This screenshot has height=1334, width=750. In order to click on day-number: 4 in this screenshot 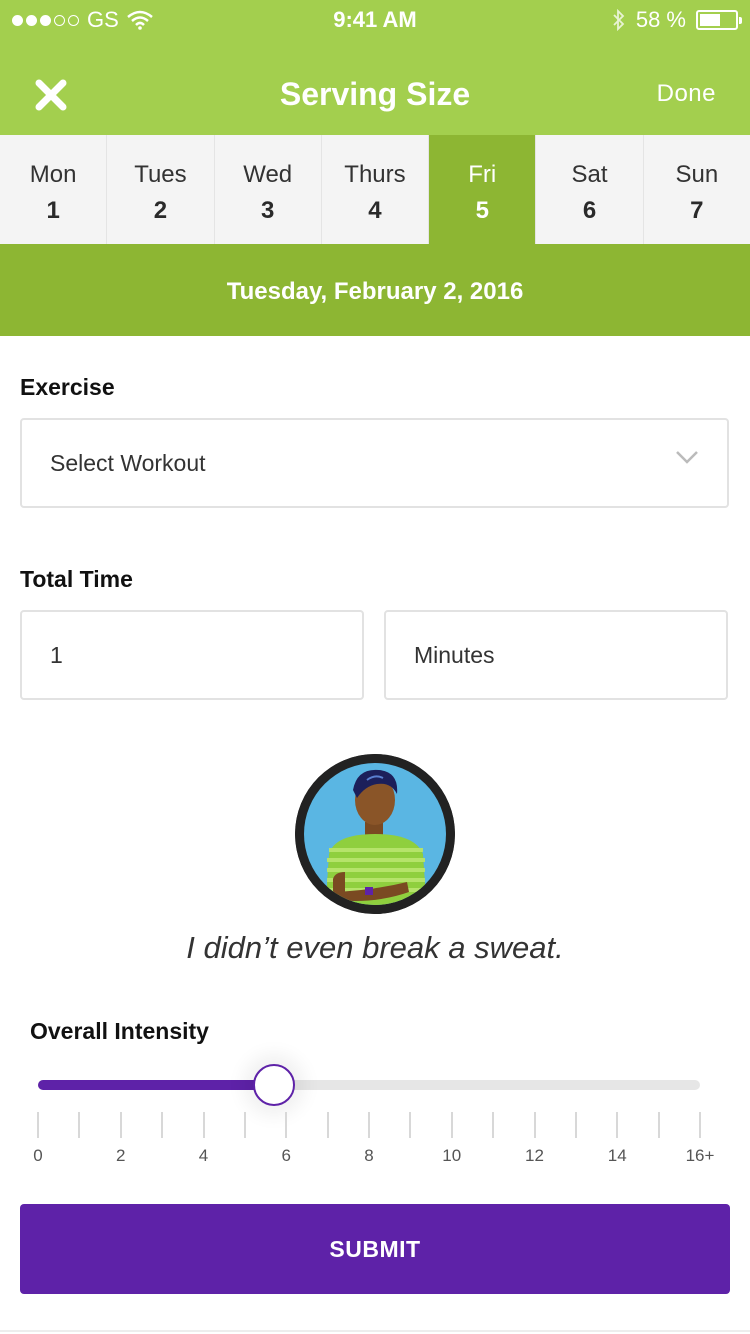, I will do `click(375, 210)`.